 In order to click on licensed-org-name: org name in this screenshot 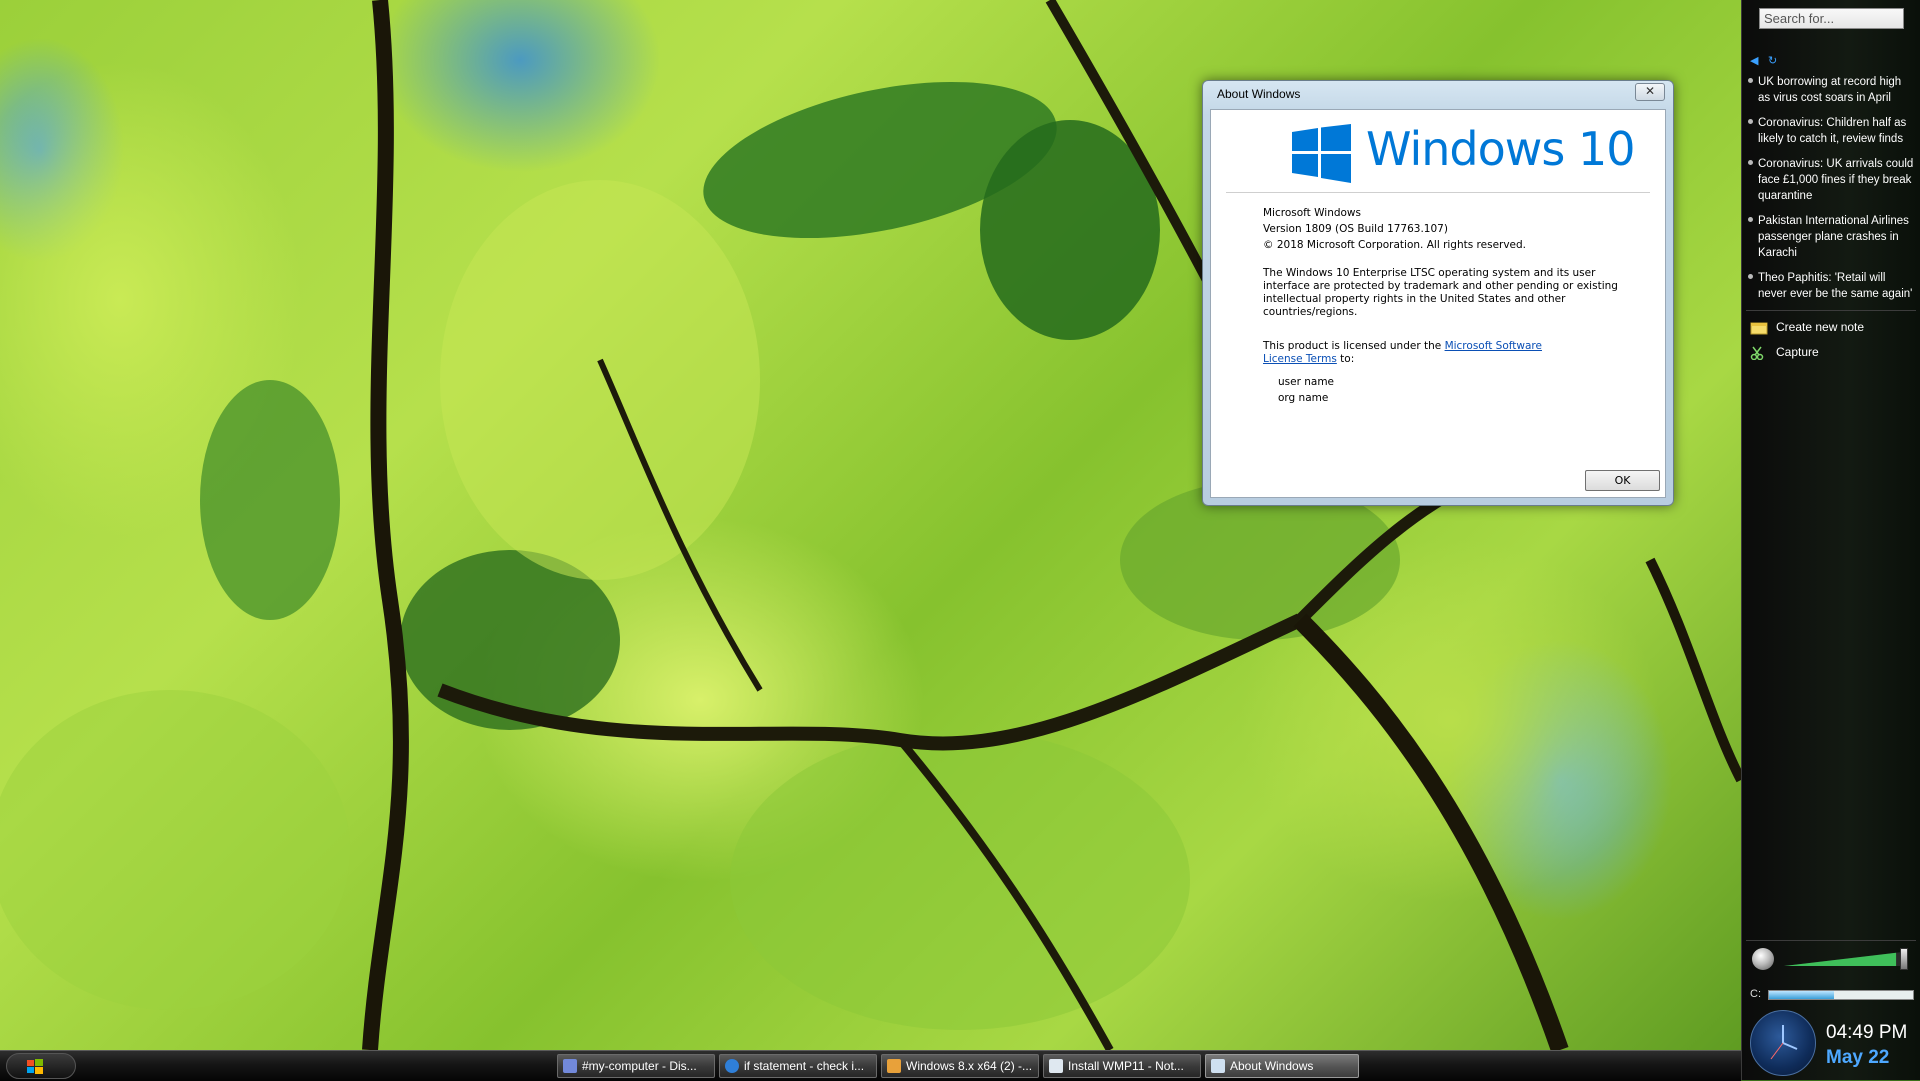, I will do `click(1303, 398)`.